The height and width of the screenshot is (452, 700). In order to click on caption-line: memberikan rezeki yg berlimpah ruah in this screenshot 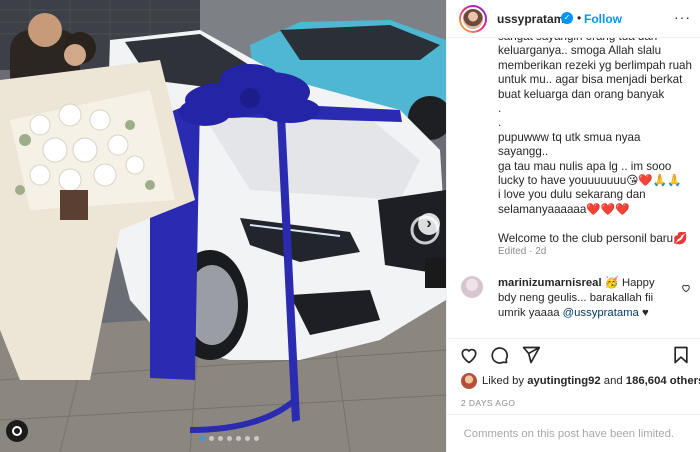, I will do `click(595, 65)`.